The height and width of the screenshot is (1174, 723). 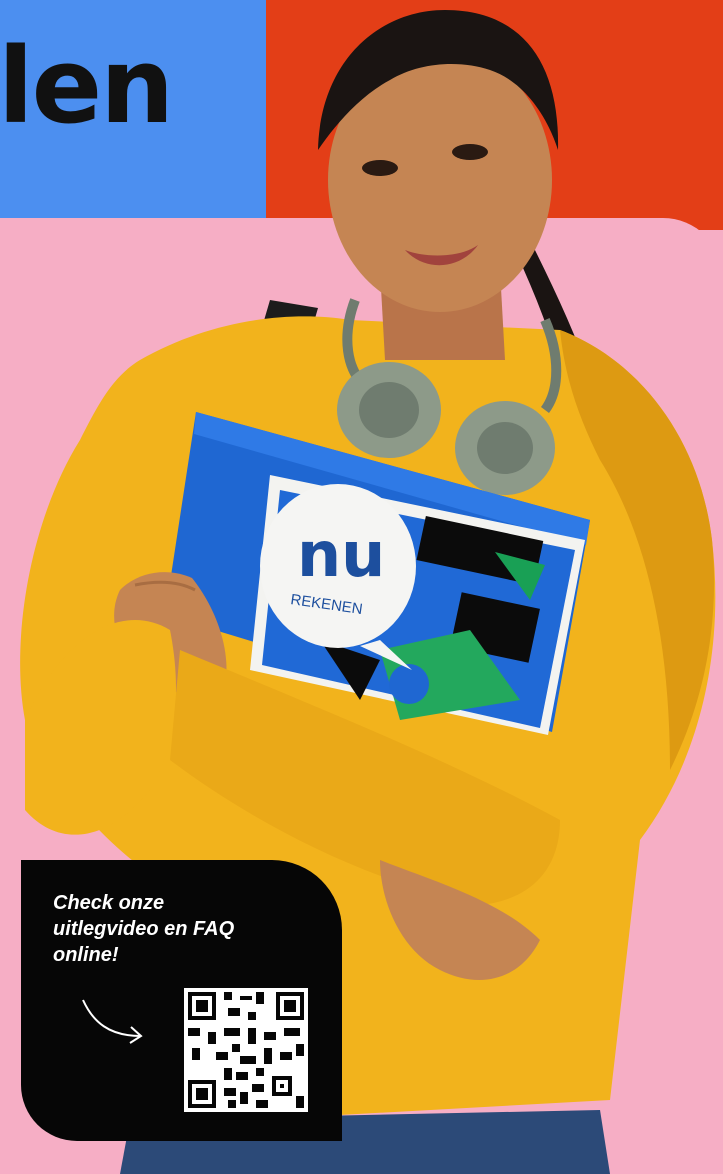 What do you see at coordinates (181, 1000) in the screenshot?
I see `qr-card: Check onze uitlegvideo en FAQ online!` at bounding box center [181, 1000].